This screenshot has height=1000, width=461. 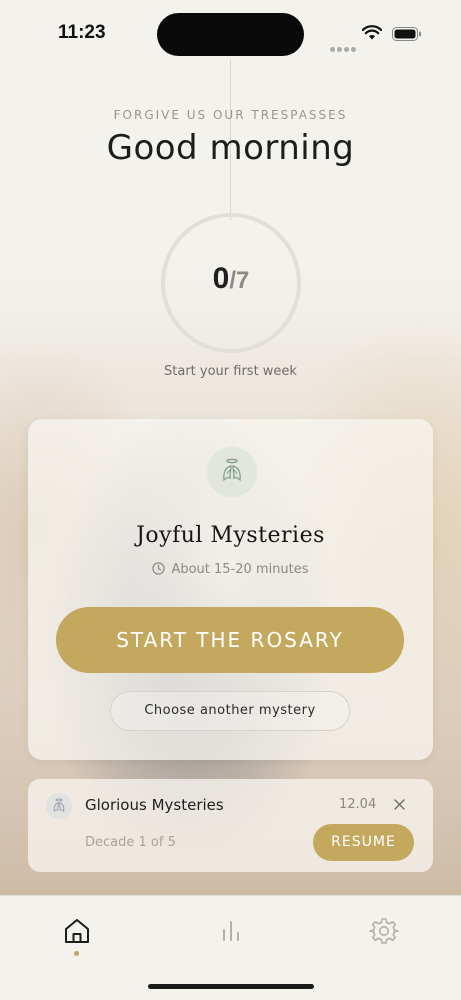 I want to click on close-icon, so click(x=399, y=804).